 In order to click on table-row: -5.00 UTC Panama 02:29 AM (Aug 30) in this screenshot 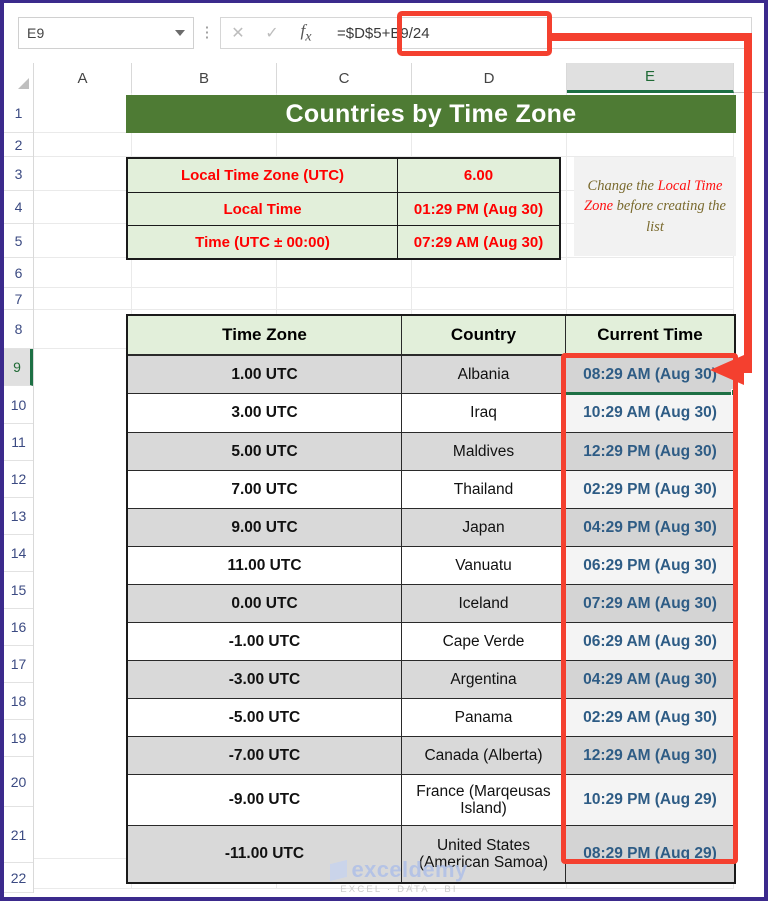, I will do `click(431, 717)`.